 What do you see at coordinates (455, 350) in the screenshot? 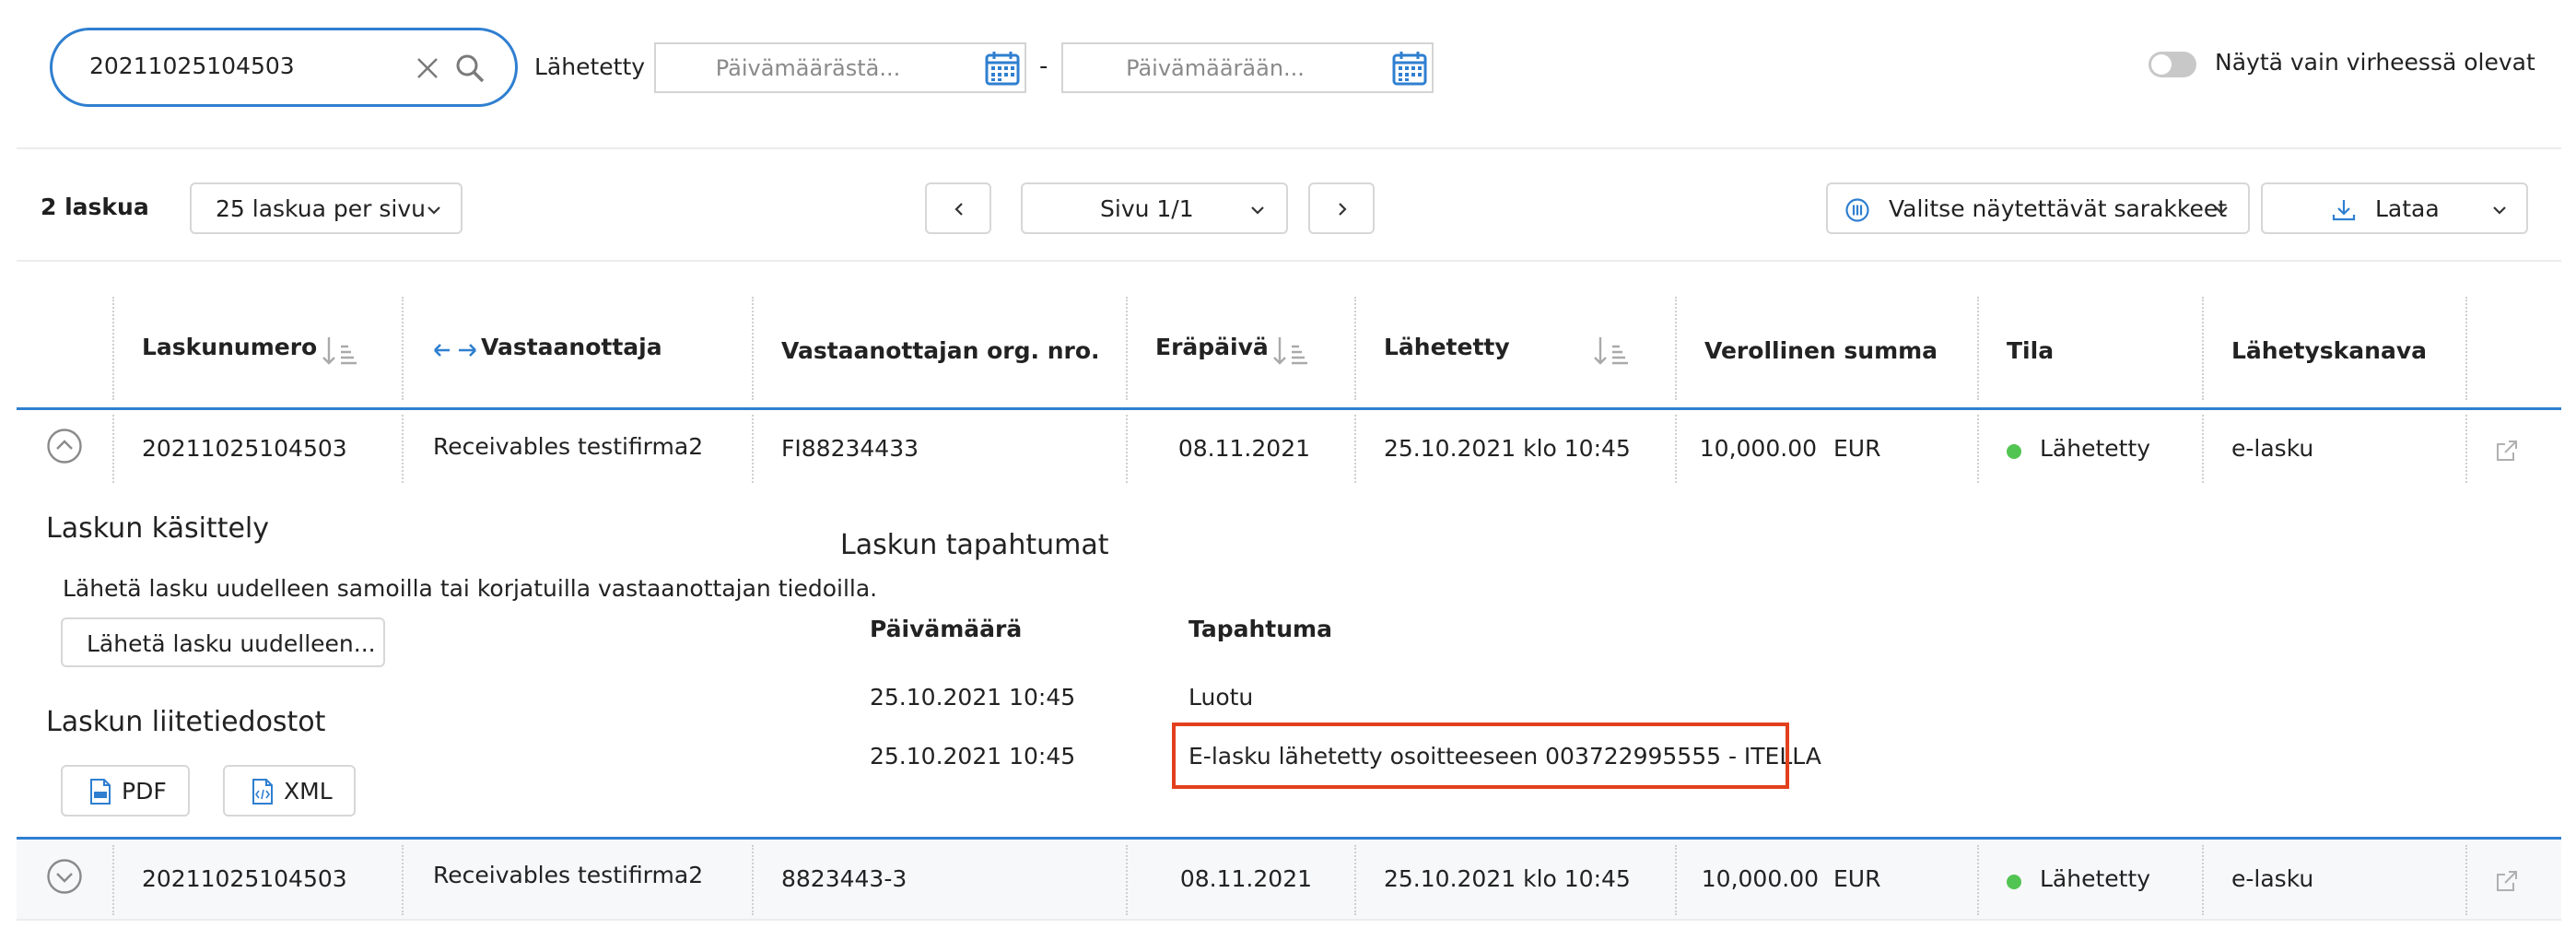
I see `swap-arrows-icon` at bounding box center [455, 350].